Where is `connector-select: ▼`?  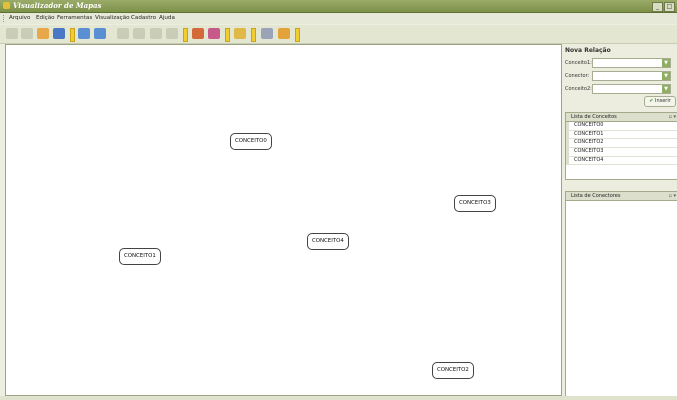 connector-select: ▼ is located at coordinates (631, 76).